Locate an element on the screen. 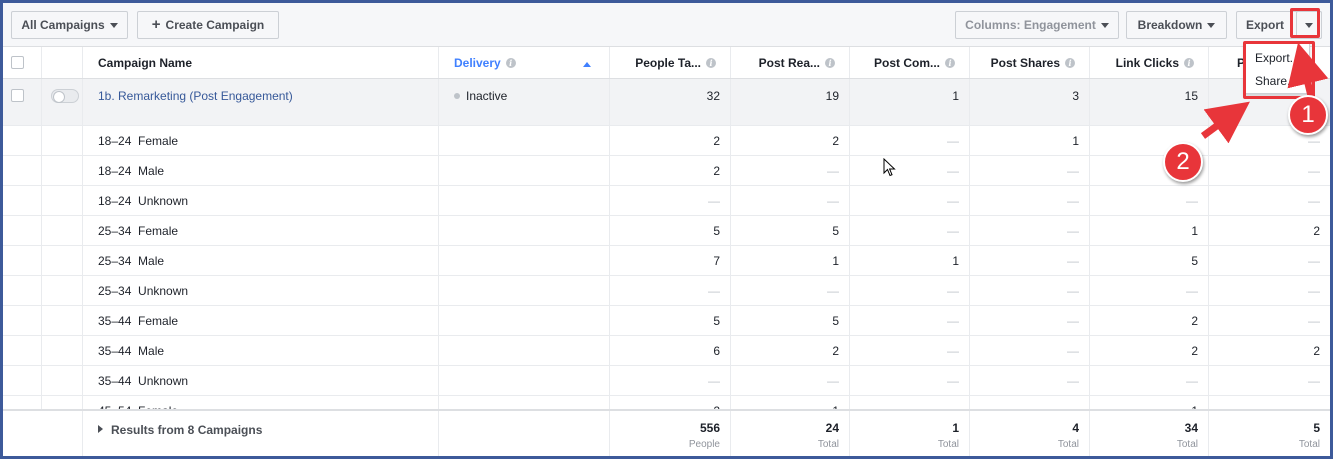 The height and width of the screenshot is (459, 1333). arrow-to-export-toggle is located at coordinates (1308, 69).